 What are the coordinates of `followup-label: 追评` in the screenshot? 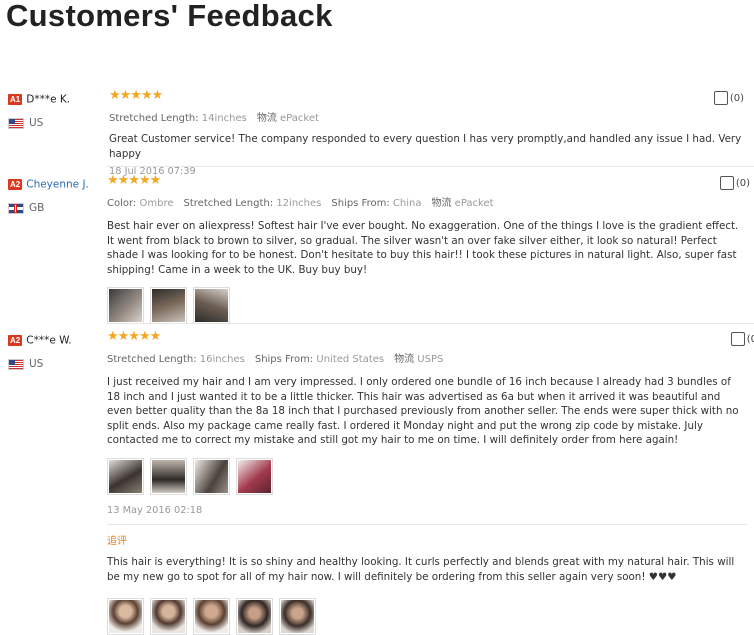 It's located at (117, 541).